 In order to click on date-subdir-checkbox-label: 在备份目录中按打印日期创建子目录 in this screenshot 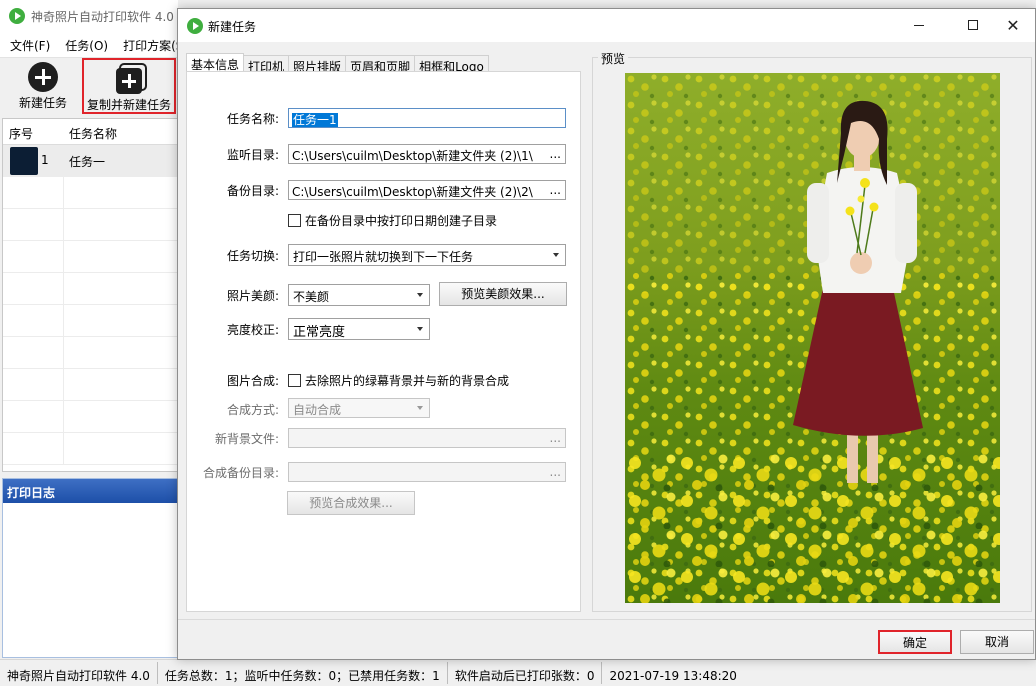, I will do `click(401, 221)`.